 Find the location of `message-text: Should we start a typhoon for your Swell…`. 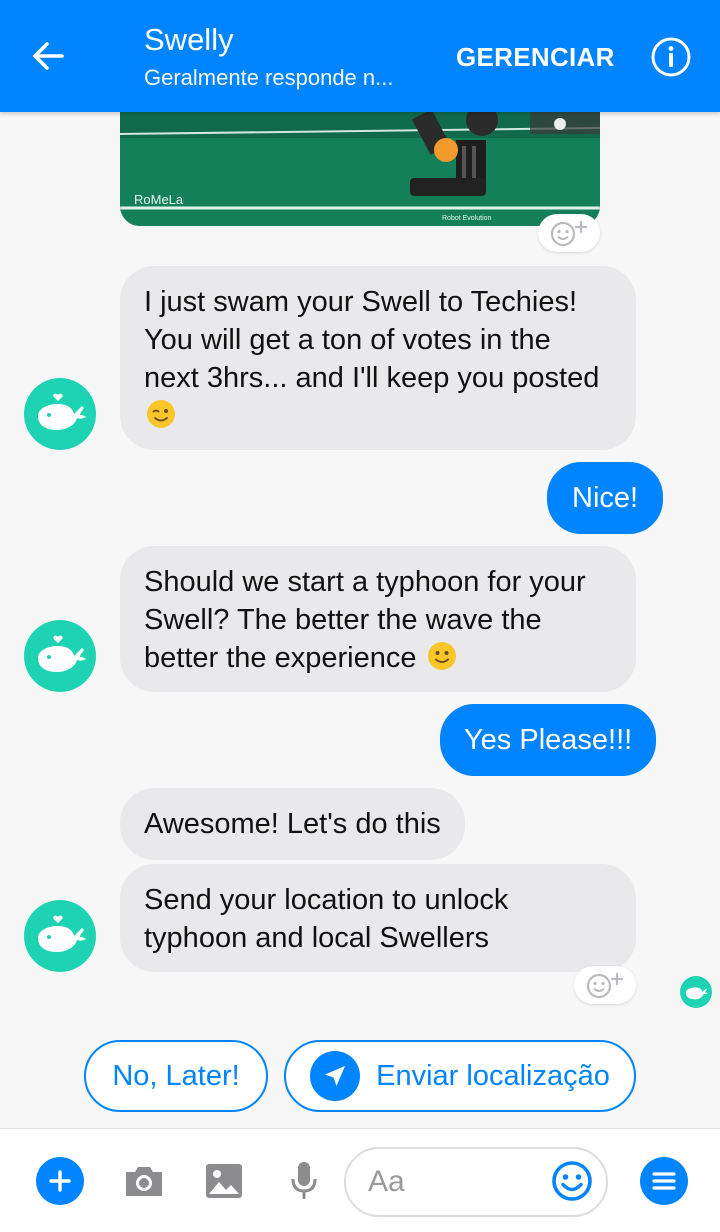

message-text: Should we start a typhoon for your Swell… is located at coordinates (365, 620).